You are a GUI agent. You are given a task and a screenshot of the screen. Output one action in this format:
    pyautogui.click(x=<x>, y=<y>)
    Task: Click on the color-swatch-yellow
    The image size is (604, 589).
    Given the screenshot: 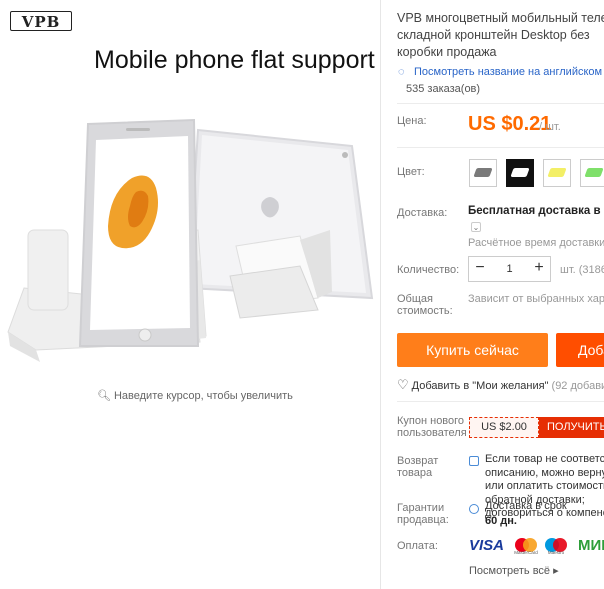 What is the action you would take?
    pyautogui.click(x=557, y=173)
    